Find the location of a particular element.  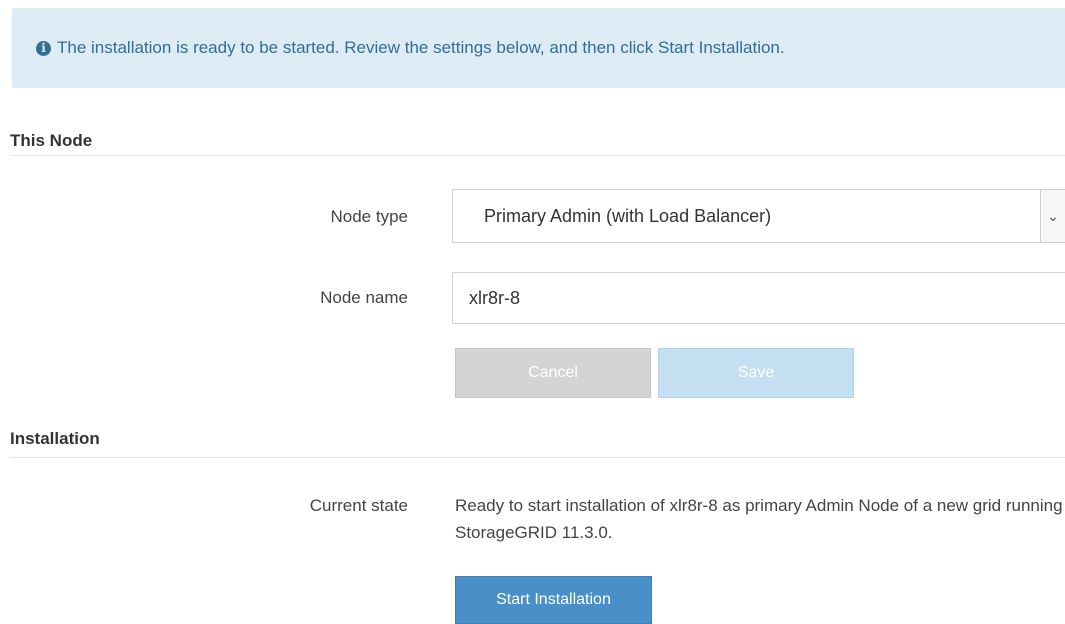

node-type-label: Node type is located at coordinates (369, 216).